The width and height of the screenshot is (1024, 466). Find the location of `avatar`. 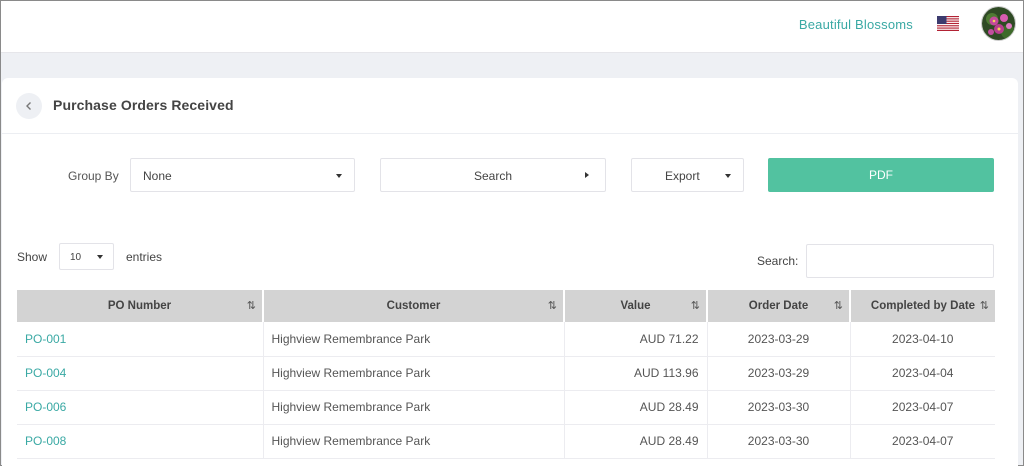

avatar is located at coordinates (998, 23).